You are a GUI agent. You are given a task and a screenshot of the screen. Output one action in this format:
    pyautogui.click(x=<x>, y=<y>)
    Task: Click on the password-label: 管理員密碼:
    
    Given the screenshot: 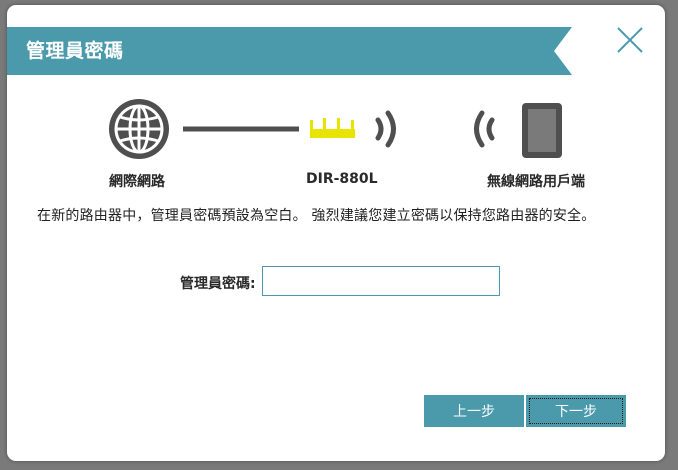 What is the action you would take?
    pyautogui.click(x=218, y=284)
    